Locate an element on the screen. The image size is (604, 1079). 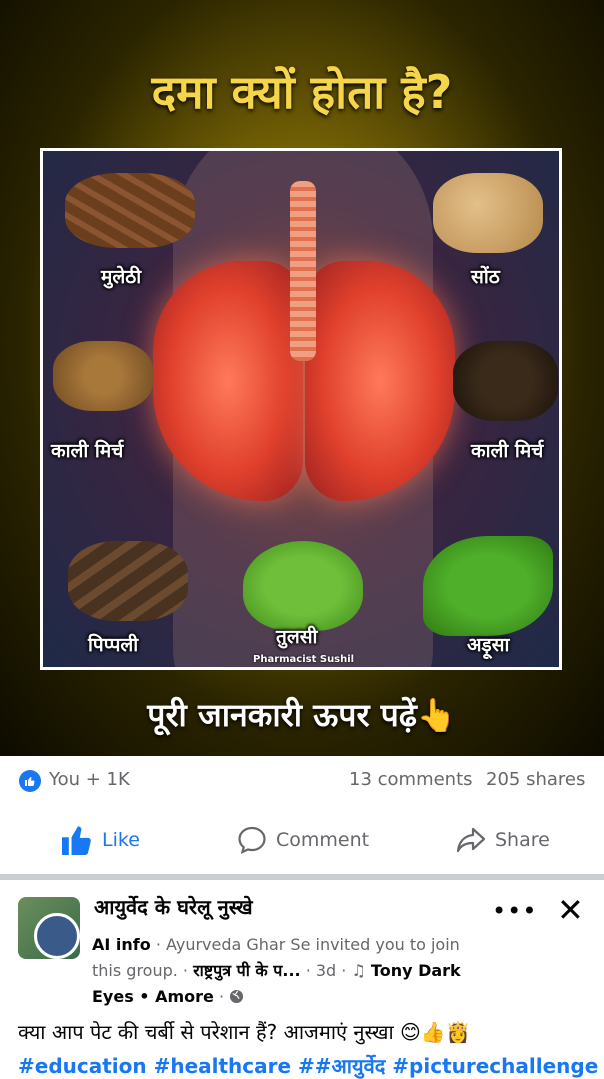
post-actions: Like Comment Share is located at coordinates (302, 840).